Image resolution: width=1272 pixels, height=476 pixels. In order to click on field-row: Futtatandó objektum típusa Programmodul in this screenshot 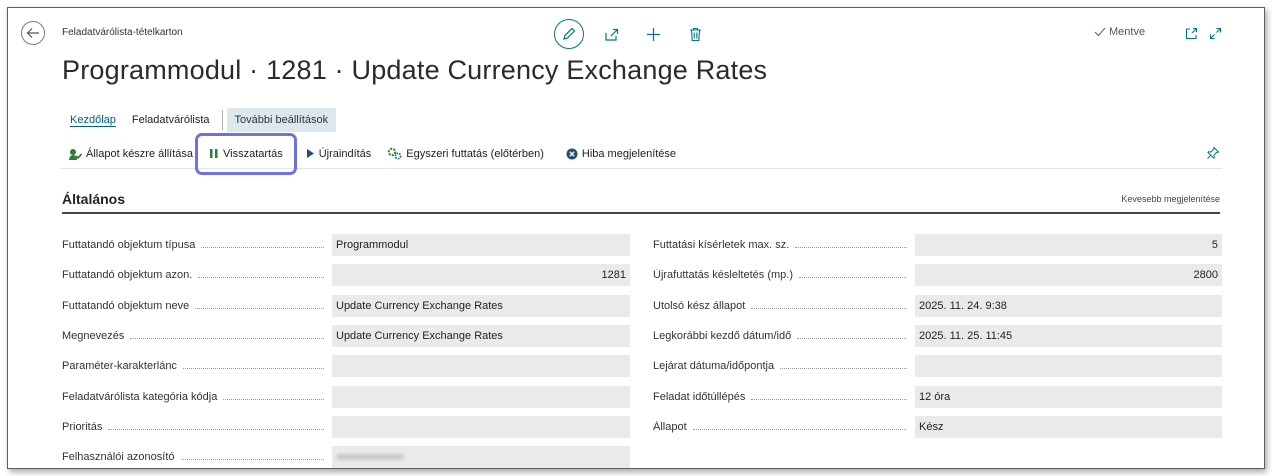, I will do `click(346, 245)`.